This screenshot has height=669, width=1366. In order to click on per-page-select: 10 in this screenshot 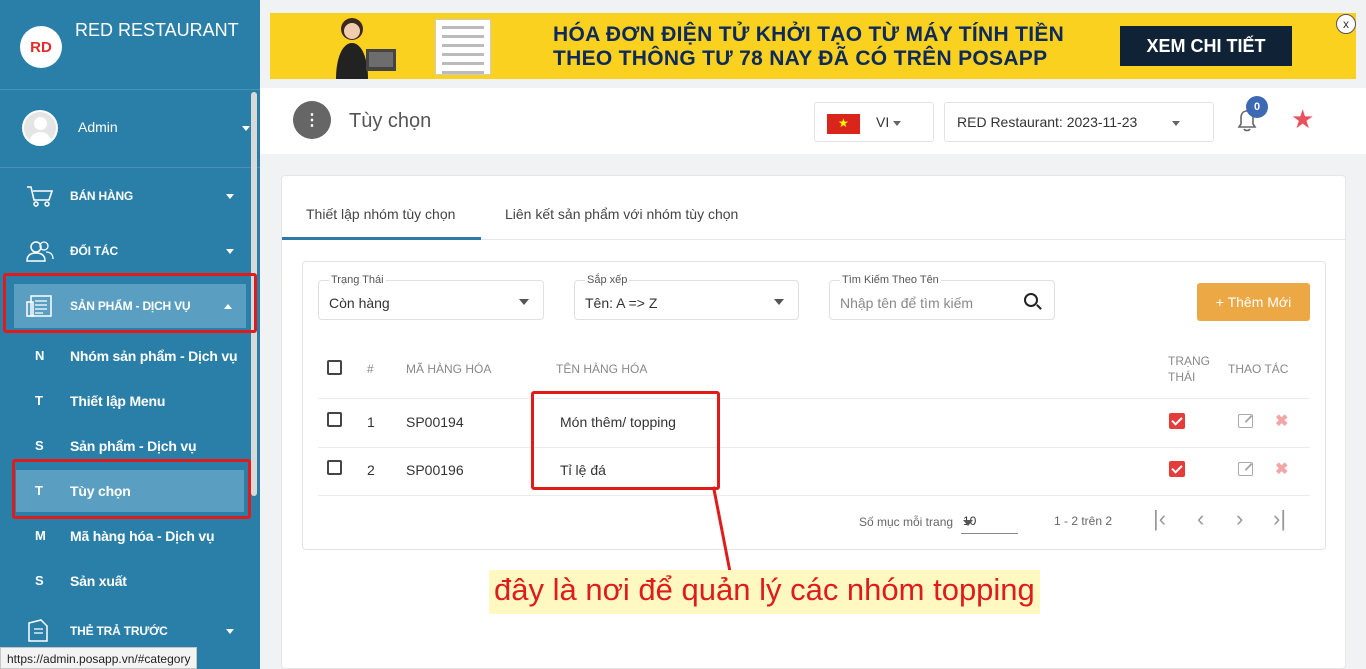, I will do `click(989, 522)`.